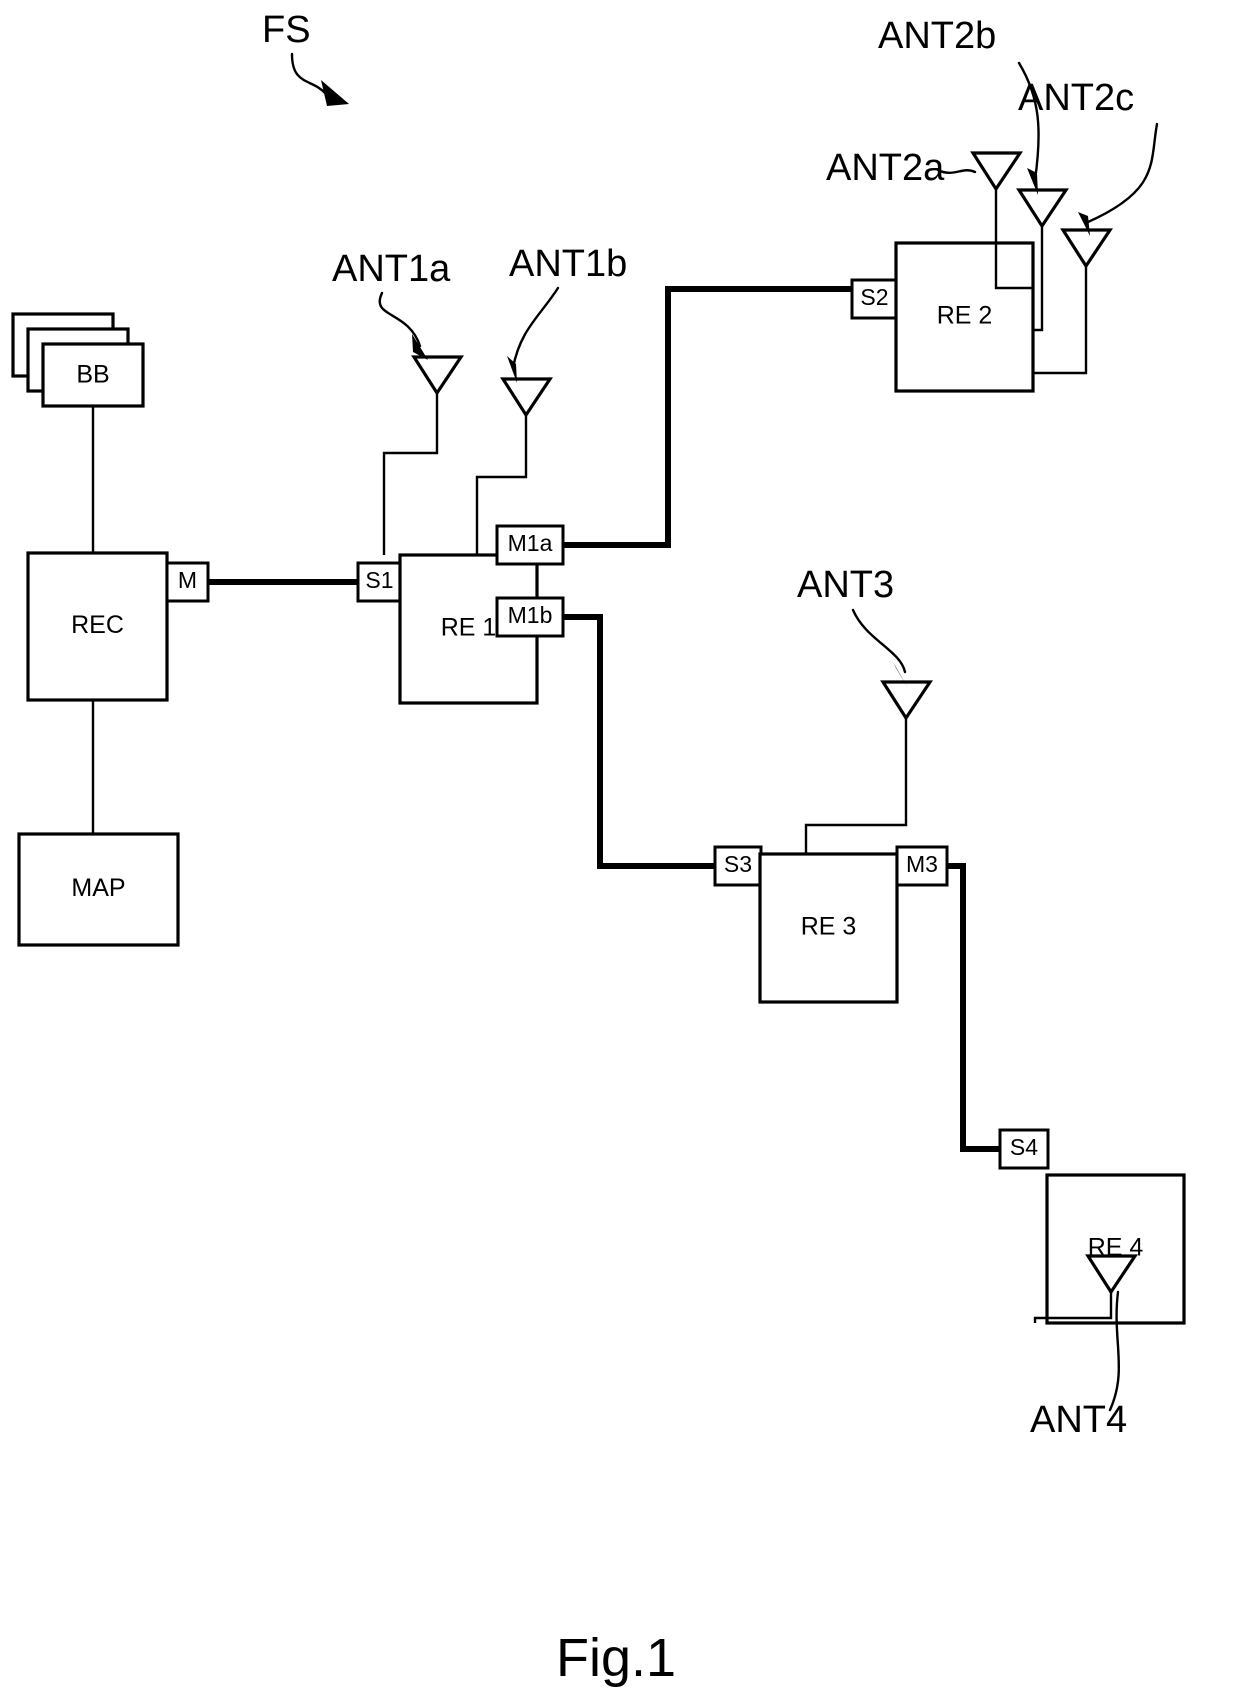  I want to click on unit-bb: BB, so click(78, 360).